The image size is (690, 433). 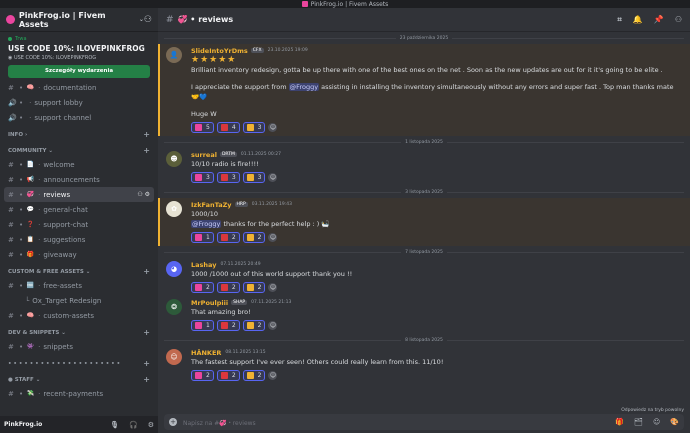 I want to click on server-tag-badge: SHAP, so click(x=239, y=302).